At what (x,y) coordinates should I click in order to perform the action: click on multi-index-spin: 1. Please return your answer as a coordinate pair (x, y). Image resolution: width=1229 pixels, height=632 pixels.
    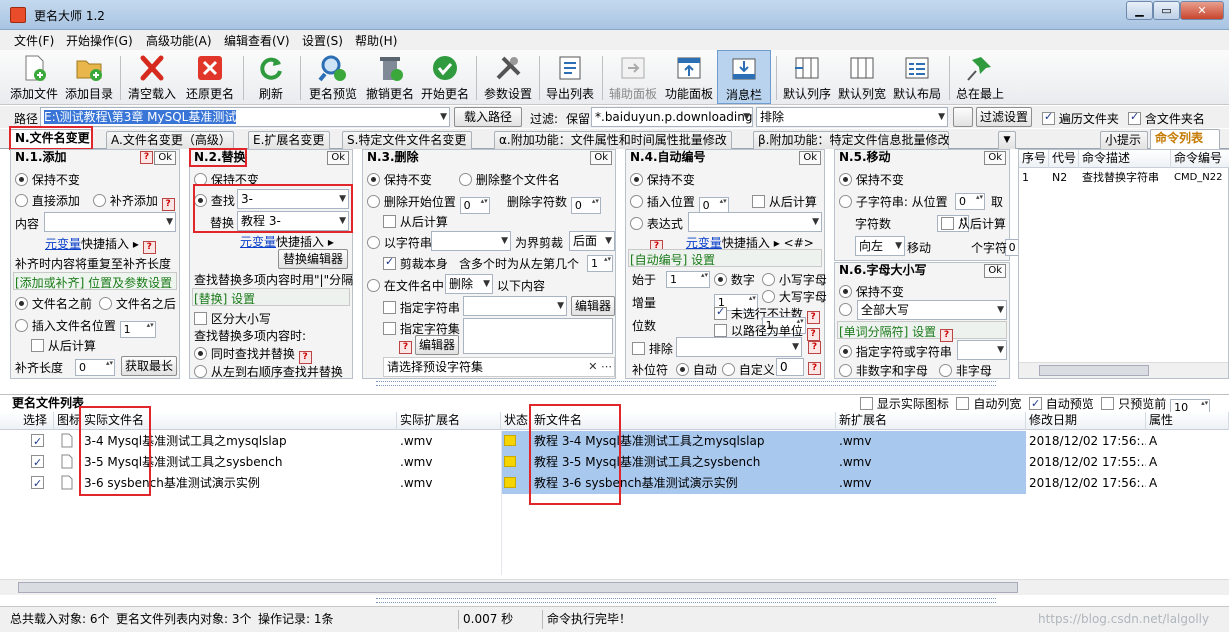
    Looking at the image, I should click on (600, 263).